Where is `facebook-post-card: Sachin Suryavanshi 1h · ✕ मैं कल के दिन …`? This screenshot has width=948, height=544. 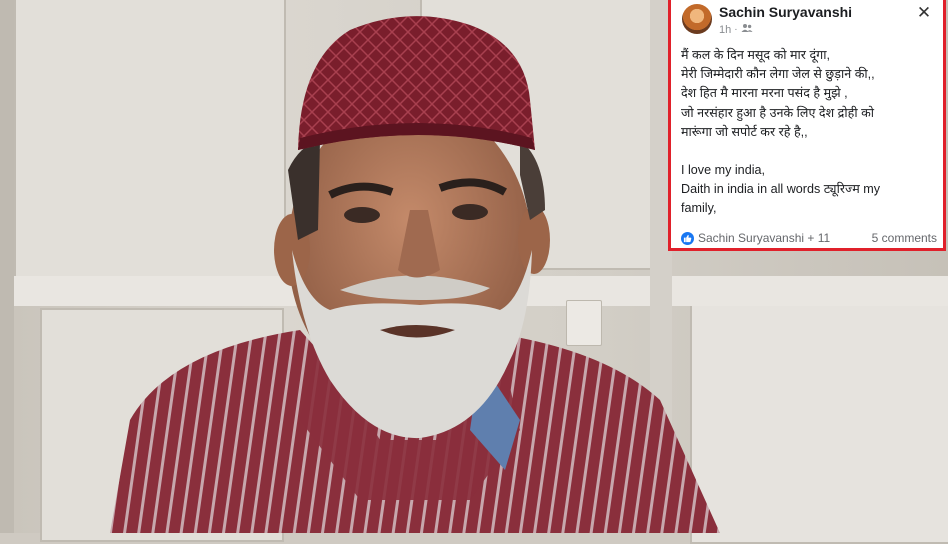
facebook-post-card: Sachin Suryavanshi 1h · ✕ मैं कल के दिन … is located at coordinates (807, 125).